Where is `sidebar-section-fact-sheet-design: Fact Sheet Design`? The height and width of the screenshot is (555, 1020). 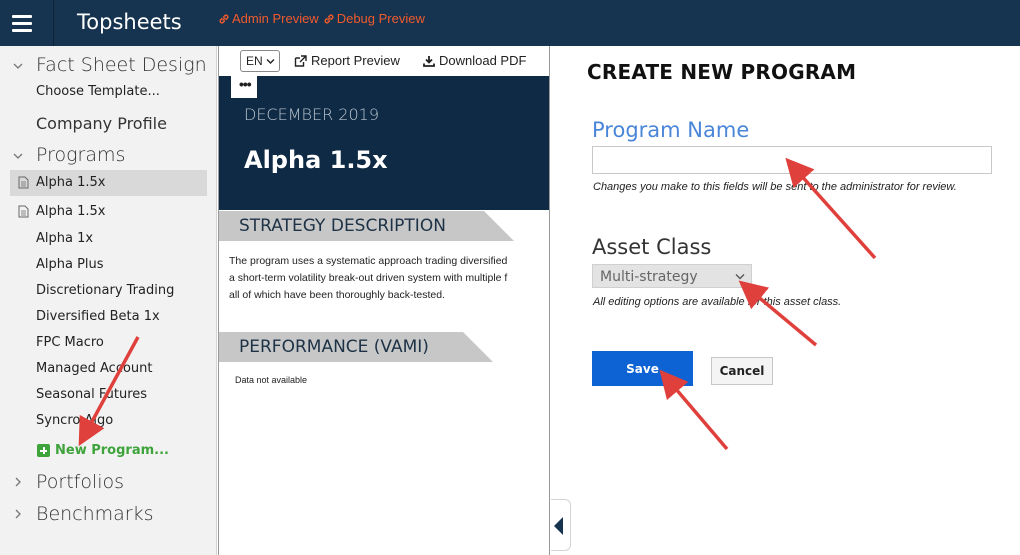 sidebar-section-fact-sheet-design: Fact Sheet Design is located at coordinates (121, 65).